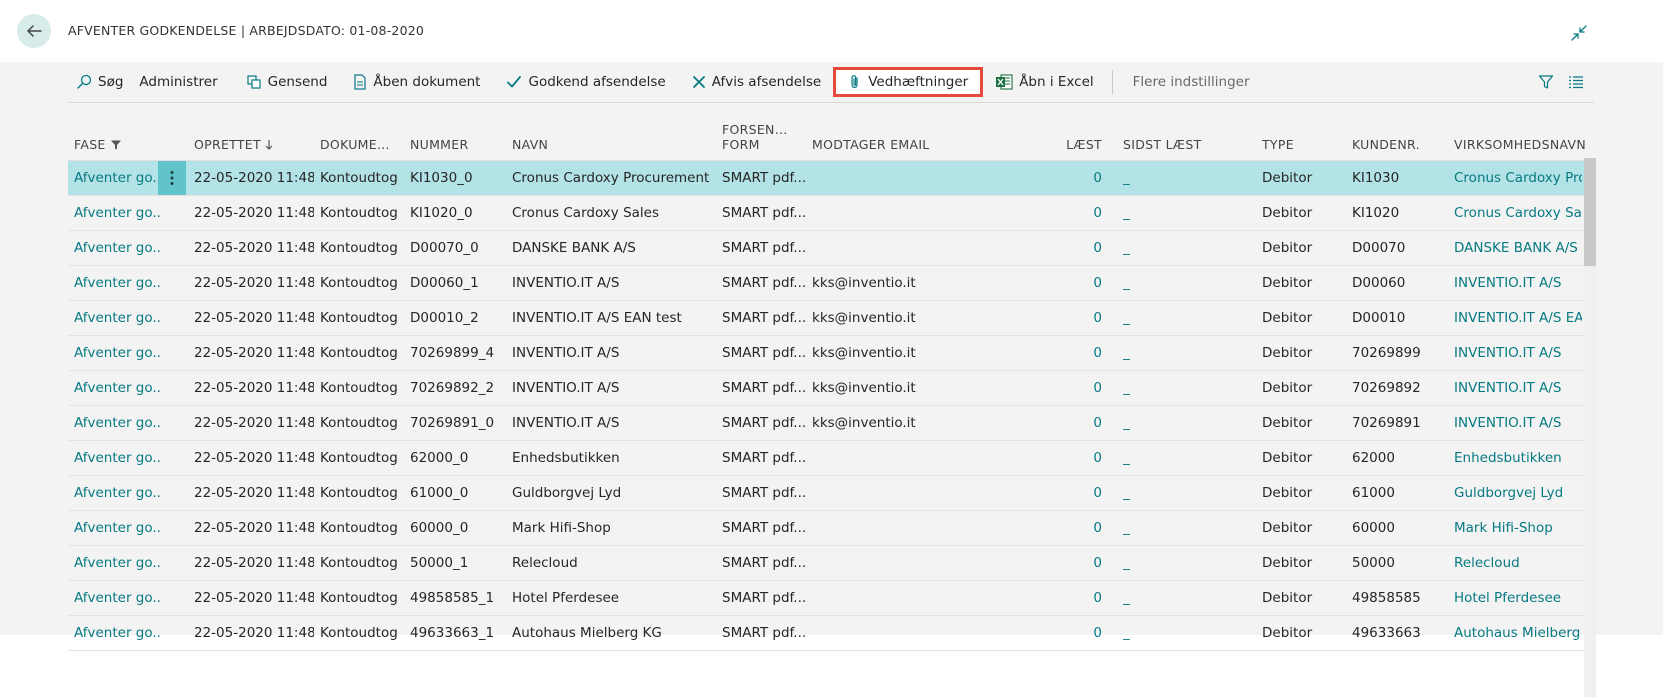  I want to click on filter-icon, so click(1546, 82).